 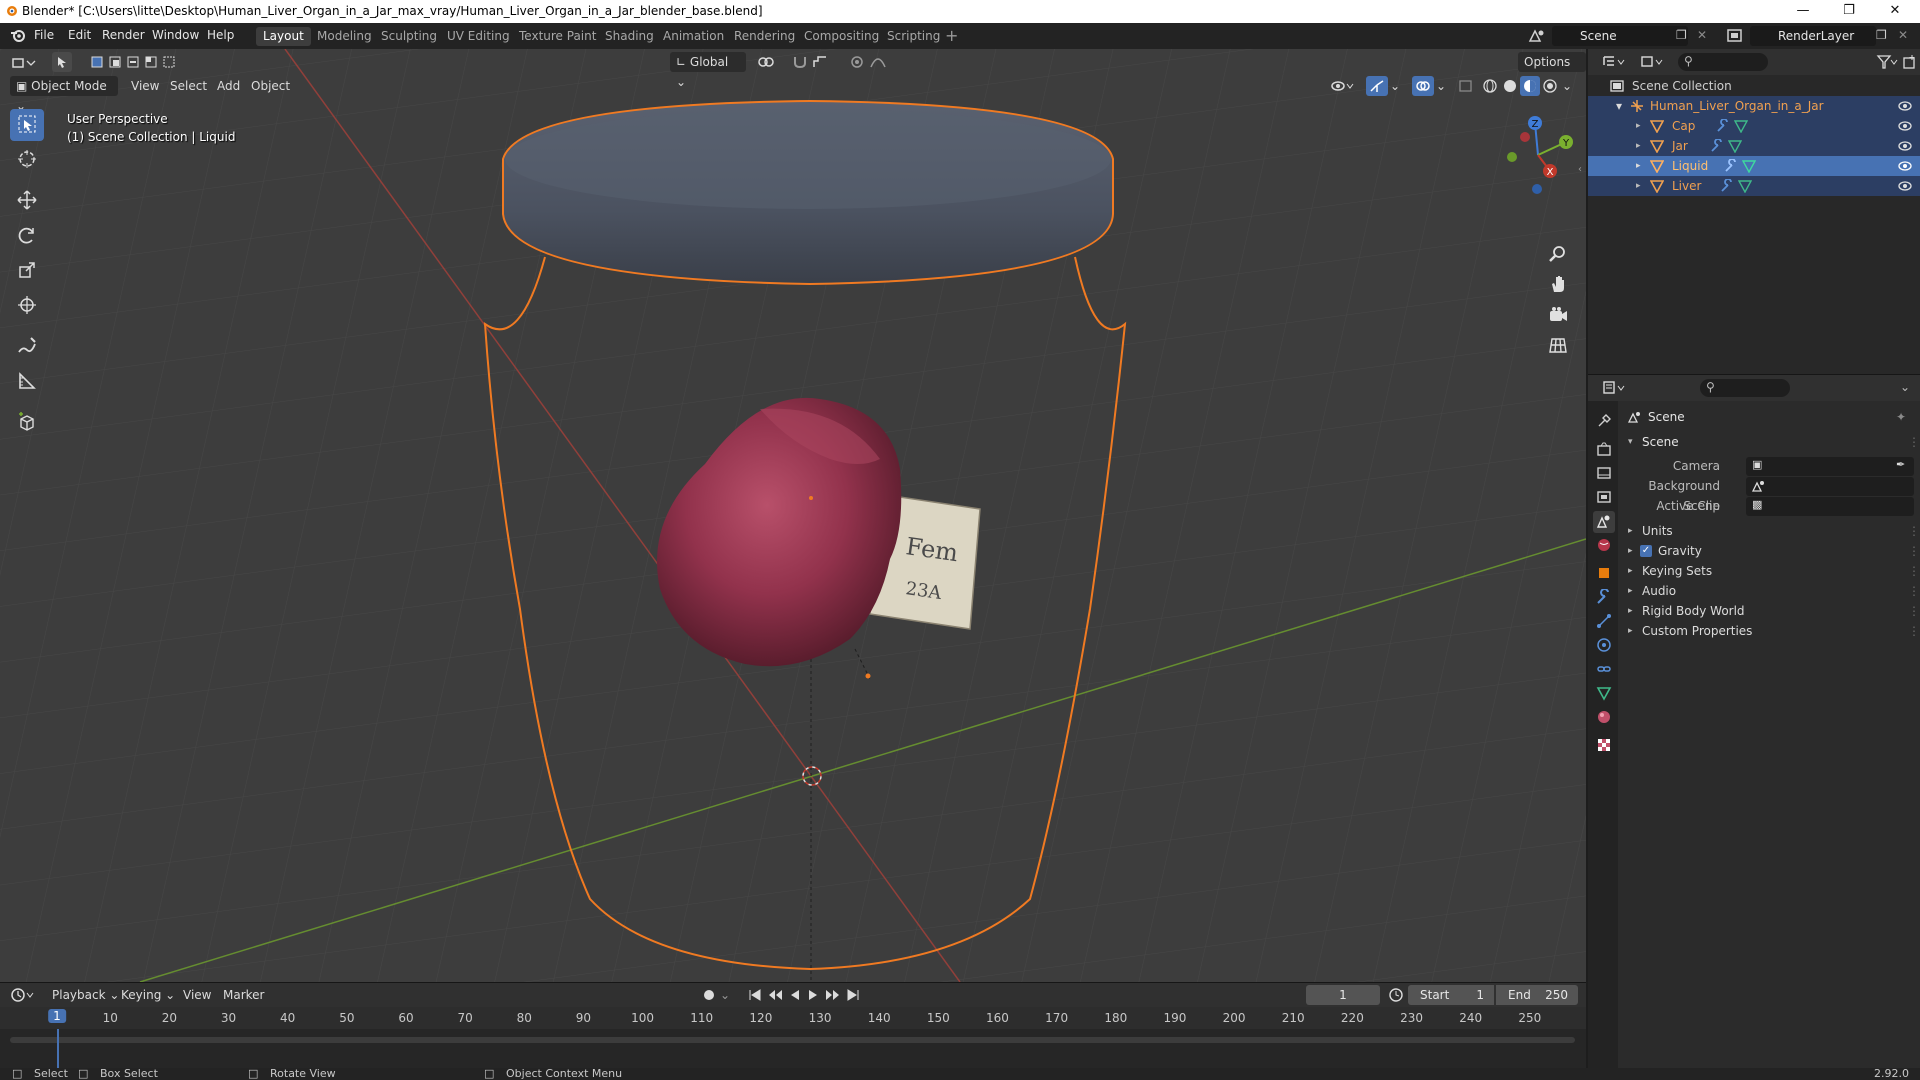 I want to click on timeline-menu-marker: Marker, so click(x=243, y=995).